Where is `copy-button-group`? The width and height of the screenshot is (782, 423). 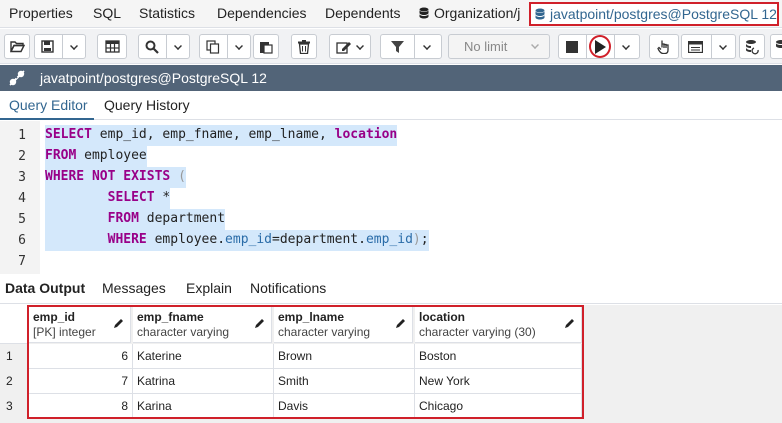 copy-button-group is located at coordinates (225, 46).